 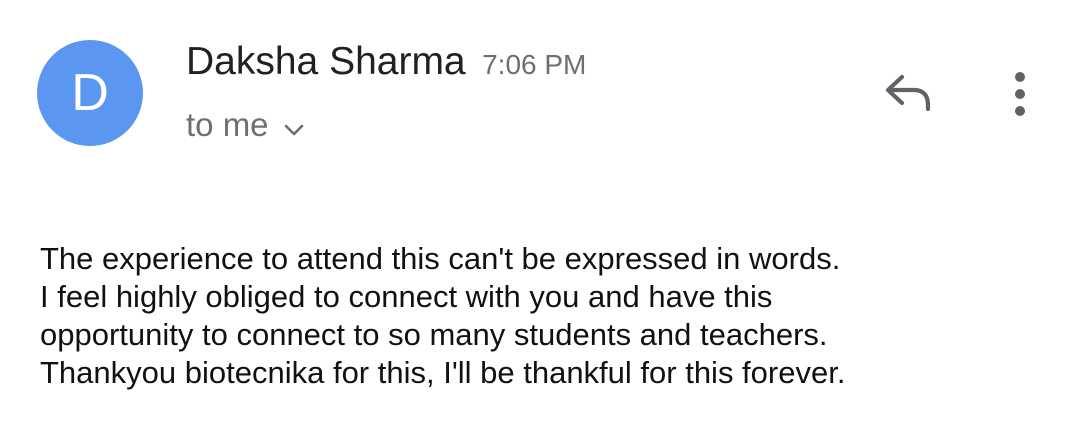 I want to click on recipient-label: to me, so click(x=227, y=124).